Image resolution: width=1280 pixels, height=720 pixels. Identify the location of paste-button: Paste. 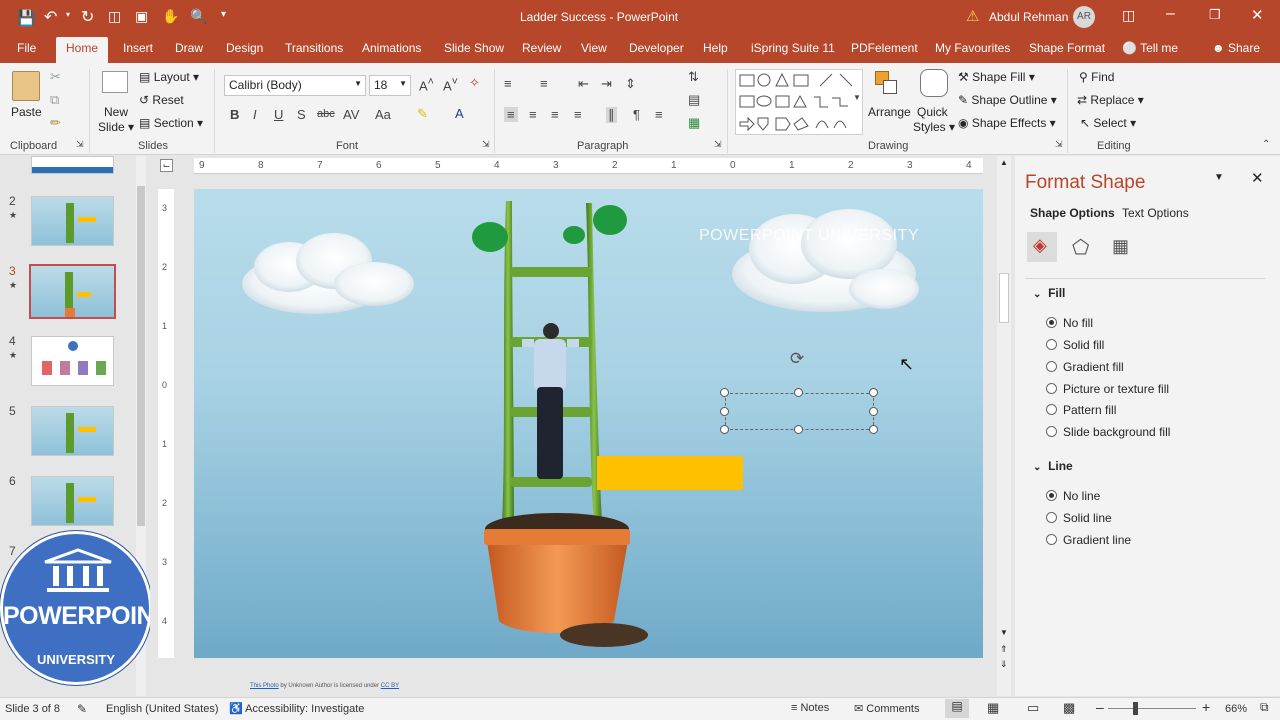
(26, 112).